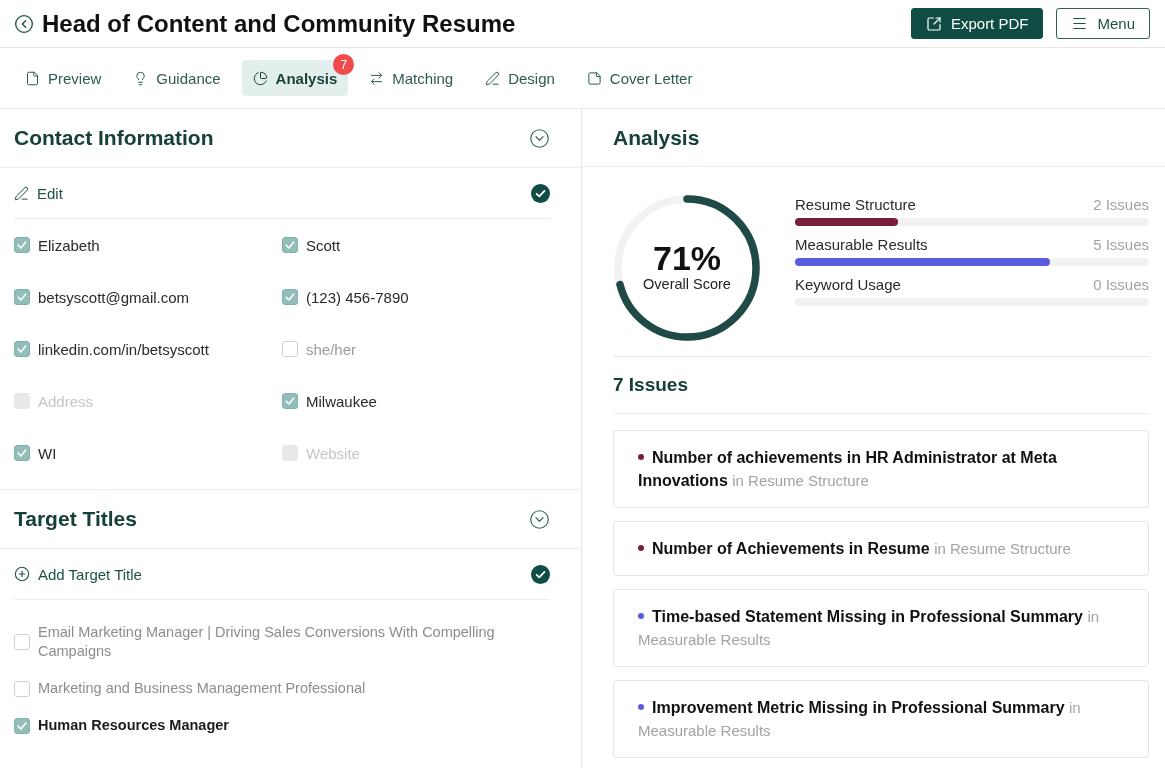  I want to click on menu-button: Menu, so click(1103, 23).